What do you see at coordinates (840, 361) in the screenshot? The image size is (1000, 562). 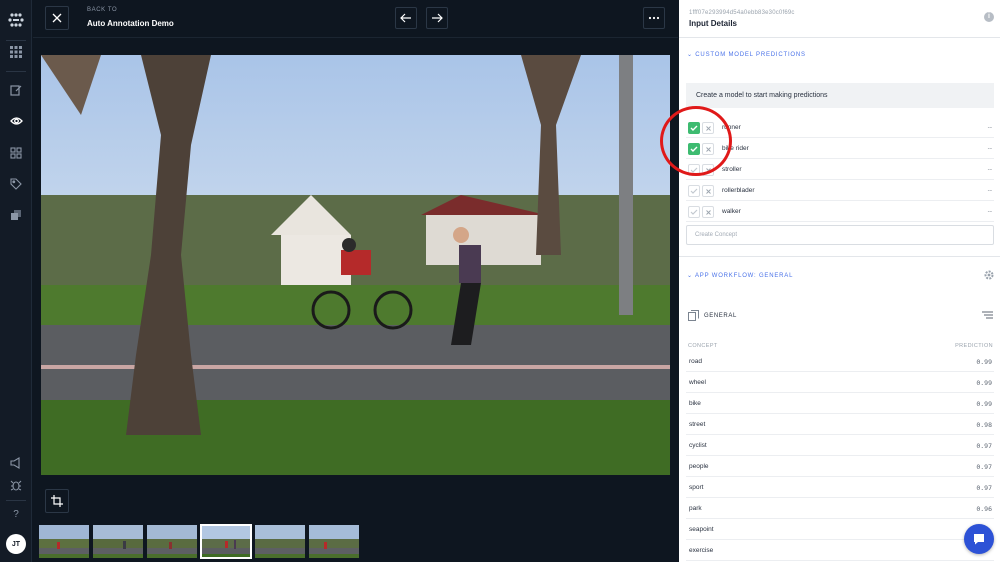 I see `prediction-row: road 0.99` at bounding box center [840, 361].